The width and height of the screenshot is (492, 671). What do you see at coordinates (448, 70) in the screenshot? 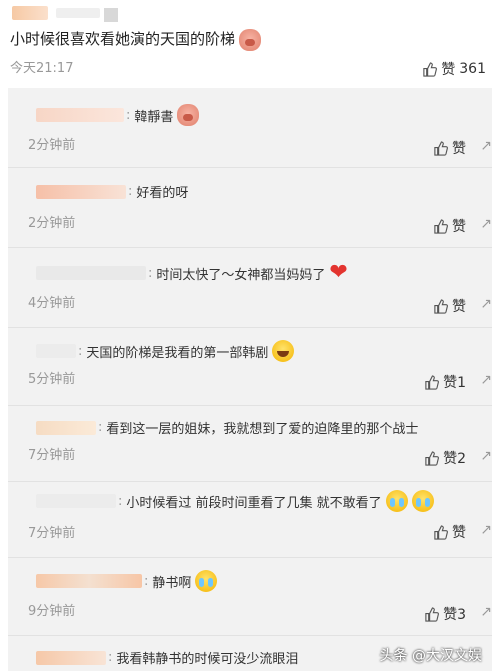
I see `post-like-label: 赞` at bounding box center [448, 70].